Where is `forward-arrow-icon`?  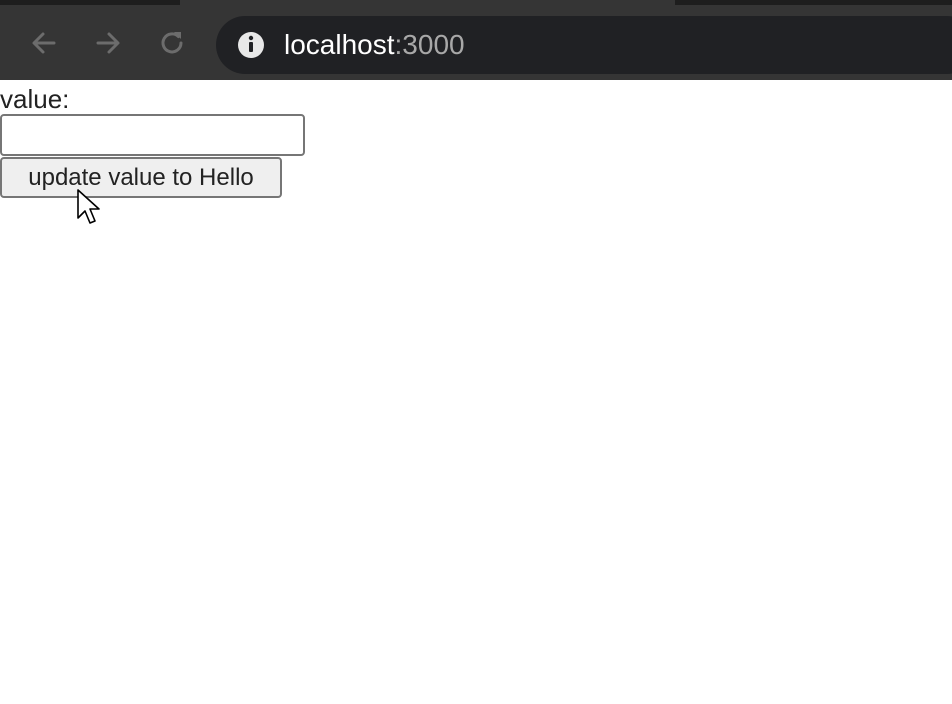
forward-arrow-icon is located at coordinates (108, 43).